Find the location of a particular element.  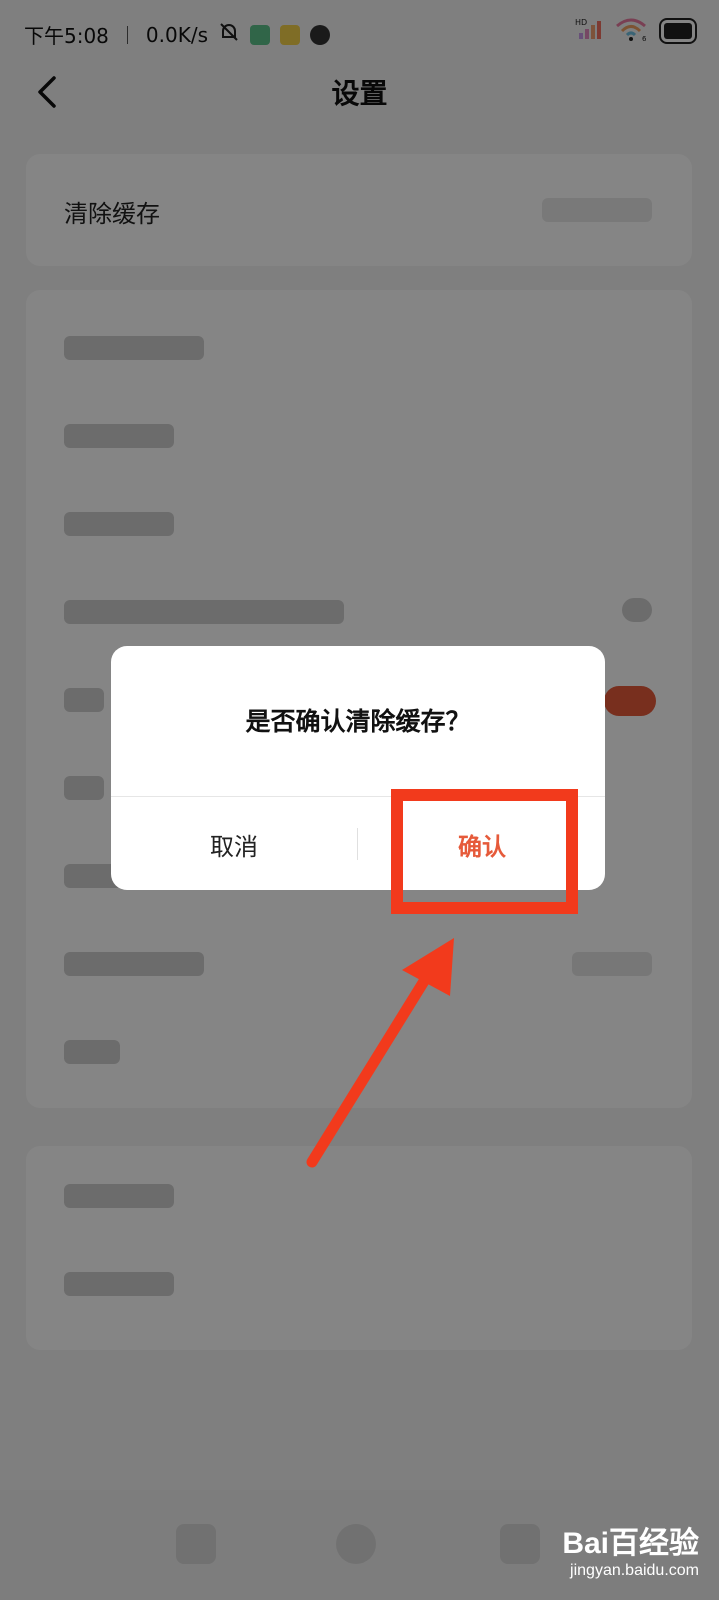

baidu-jingyan-watermark: Bai百经验 jingyan.baidu.com is located at coordinates (630, 1549).